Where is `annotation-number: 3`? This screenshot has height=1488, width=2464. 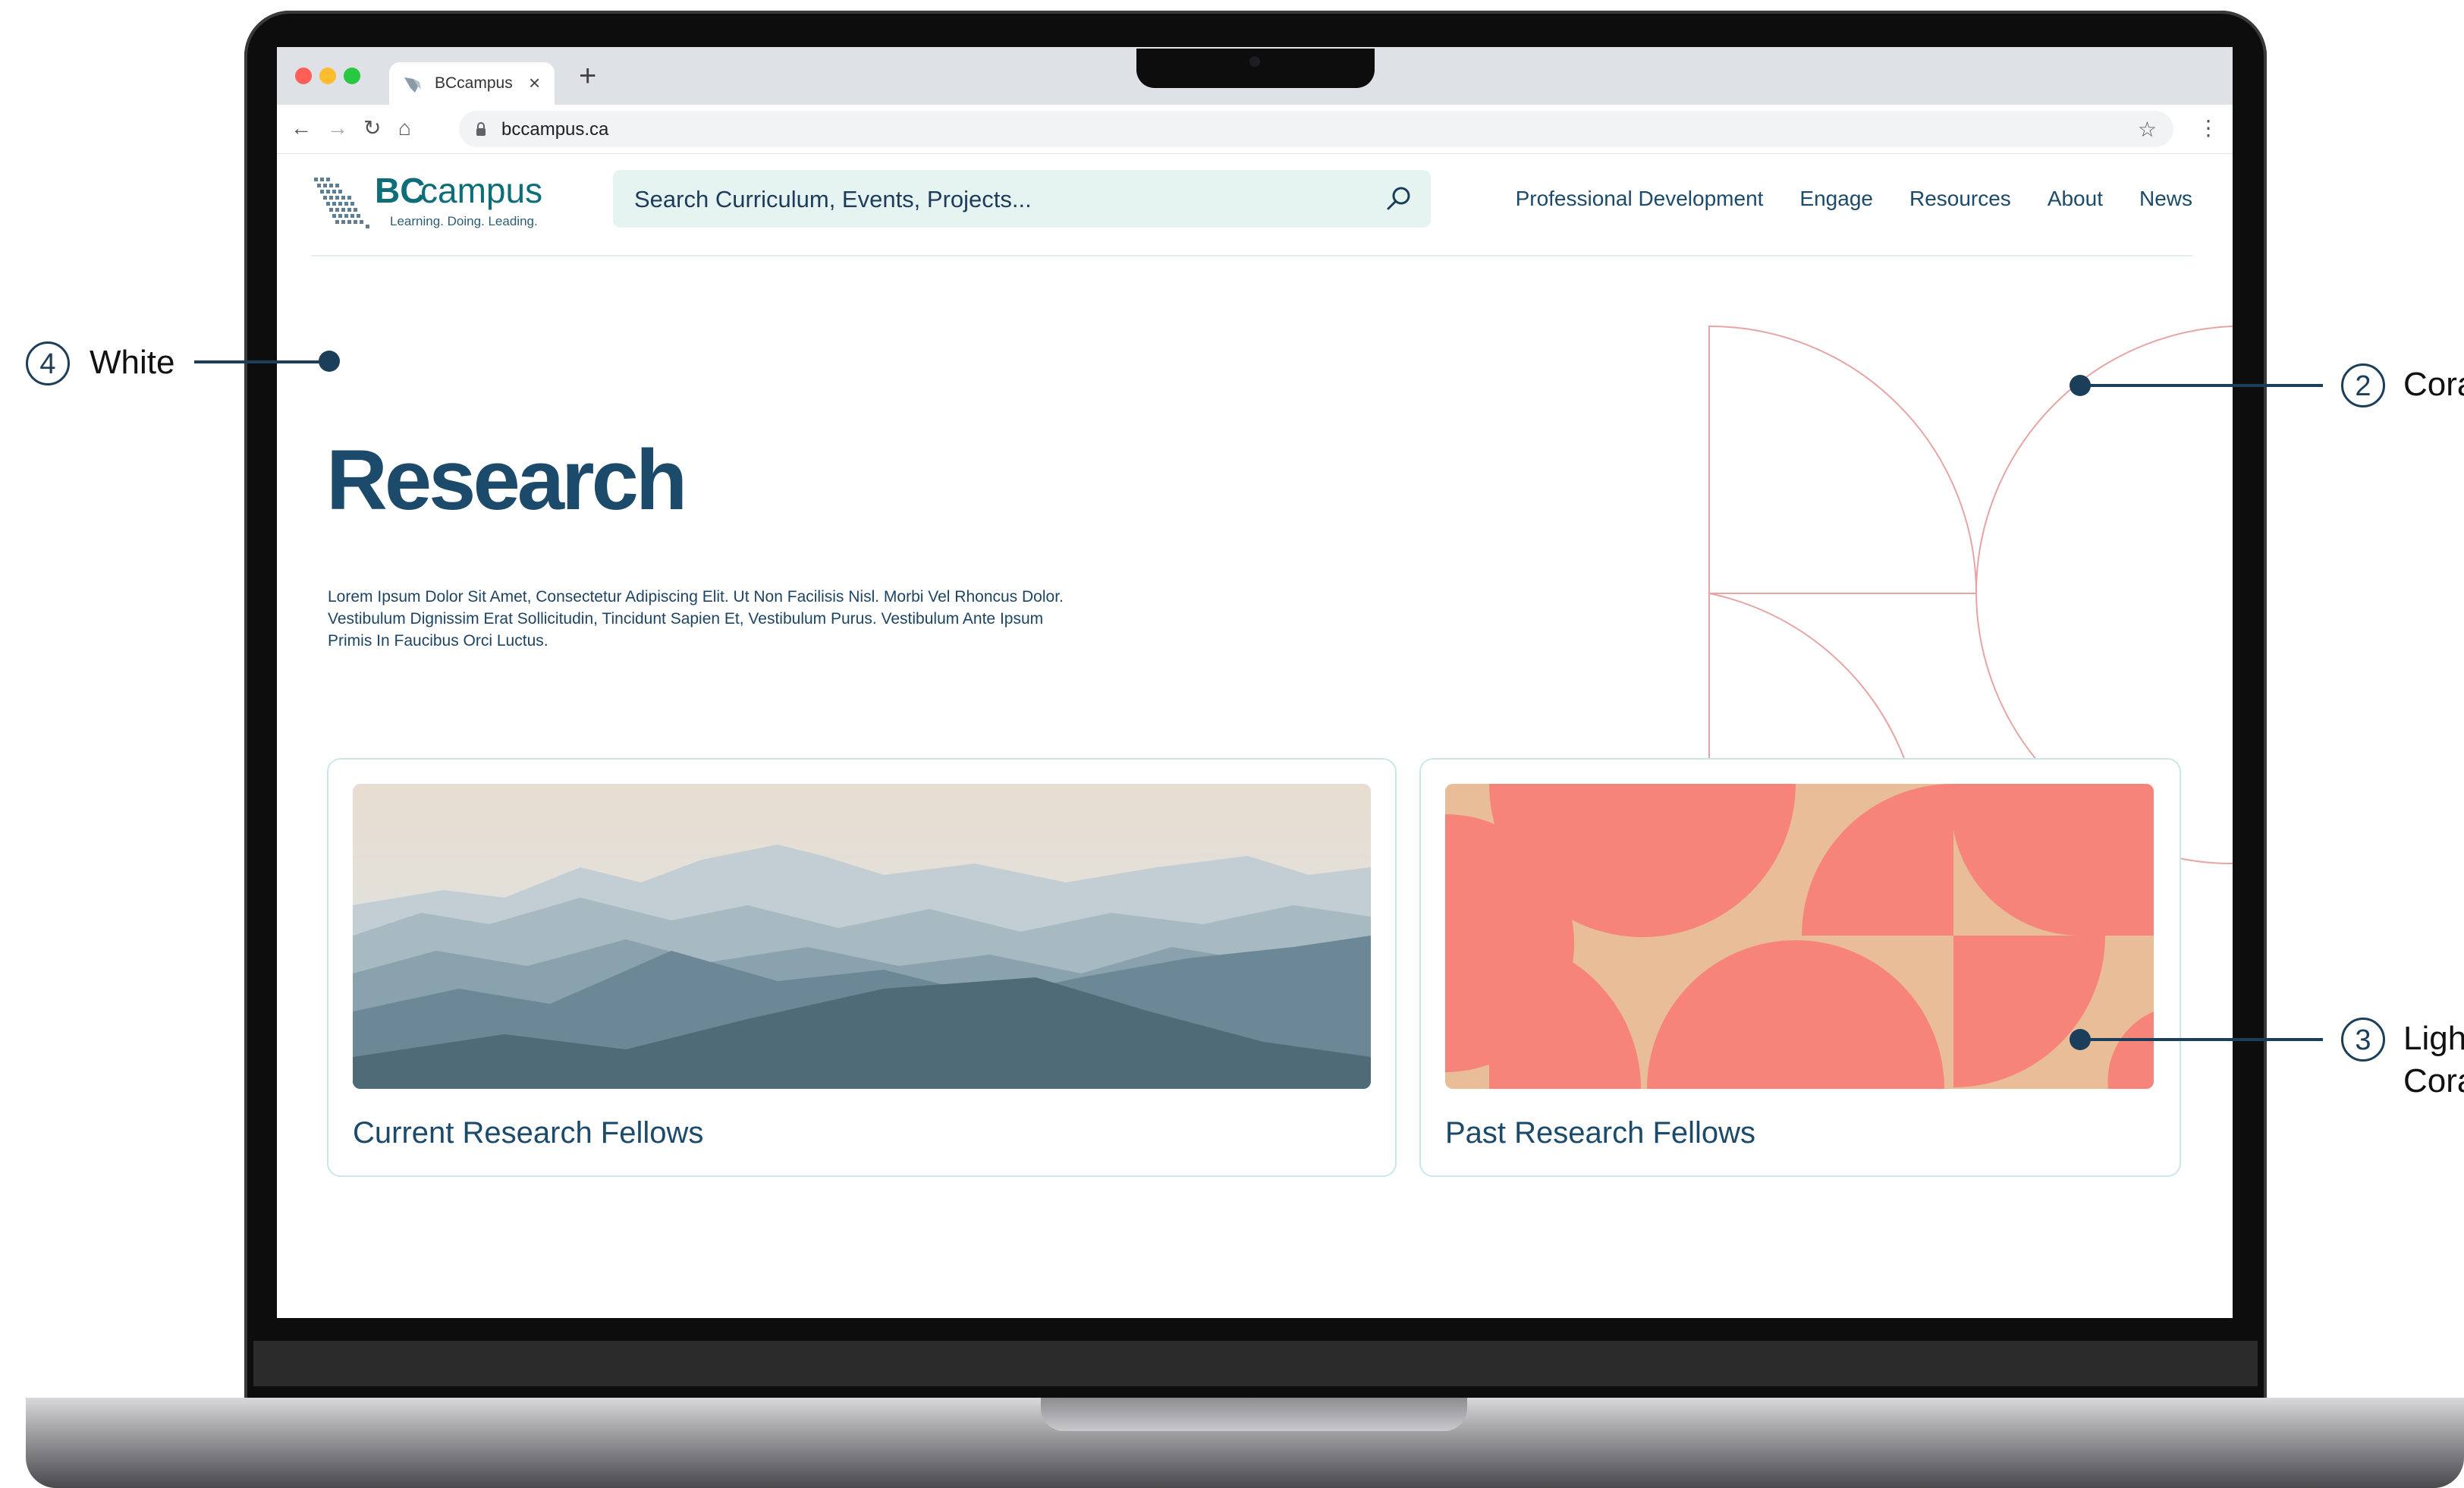 annotation-number: 3 is located at coordinates (2363, 1040).